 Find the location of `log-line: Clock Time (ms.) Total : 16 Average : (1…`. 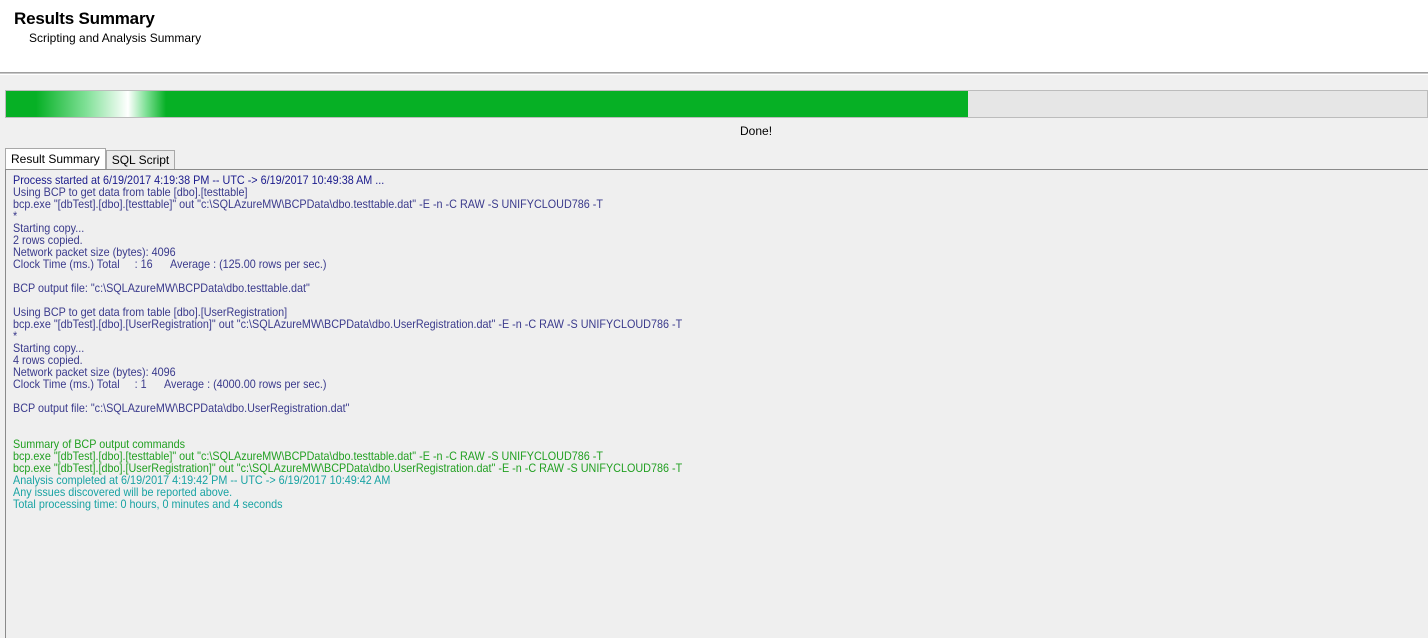

log-line: Clock Time (ms.) Total : 16 Average : (1… is located at coordinates (170, 264).